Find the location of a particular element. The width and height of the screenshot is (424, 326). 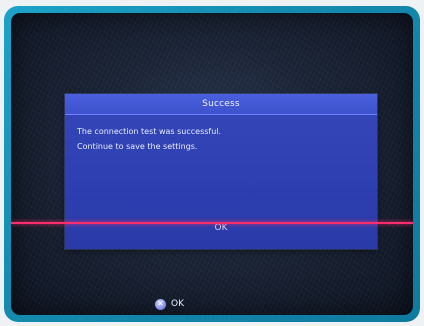

dialog-title: Success is located at coordinates (221, 104).